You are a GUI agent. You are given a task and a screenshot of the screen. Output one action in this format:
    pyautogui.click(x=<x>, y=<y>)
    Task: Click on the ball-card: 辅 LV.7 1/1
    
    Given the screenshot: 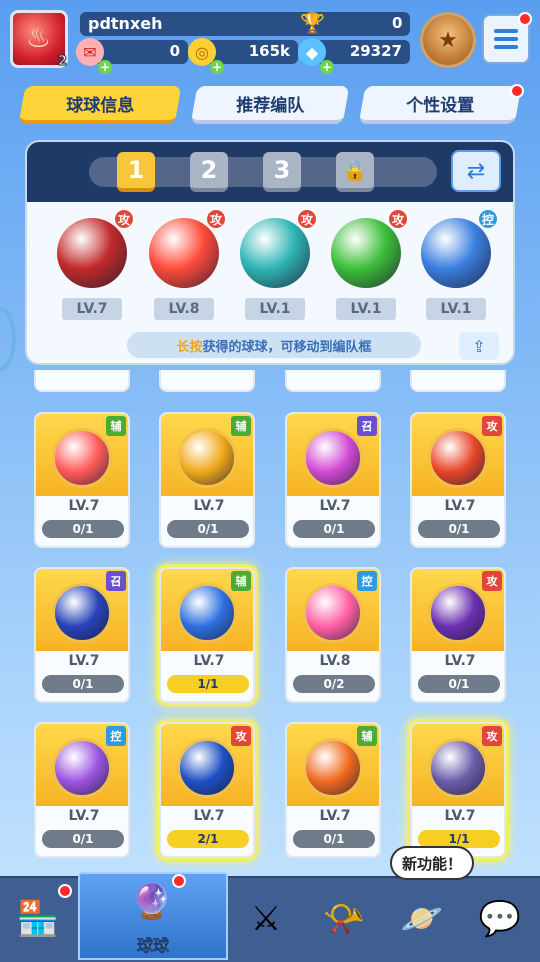 What is the action you would take?
    pyautogui.click(x=207, y=635)
    